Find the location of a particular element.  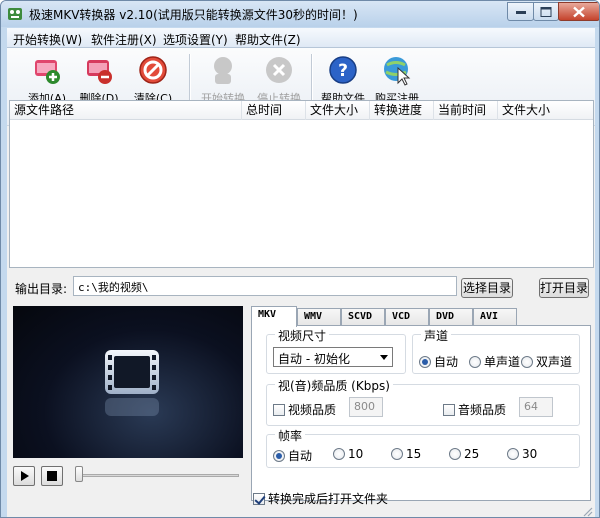

fps-15-radio: 15 is located at coordinates (406, 454).